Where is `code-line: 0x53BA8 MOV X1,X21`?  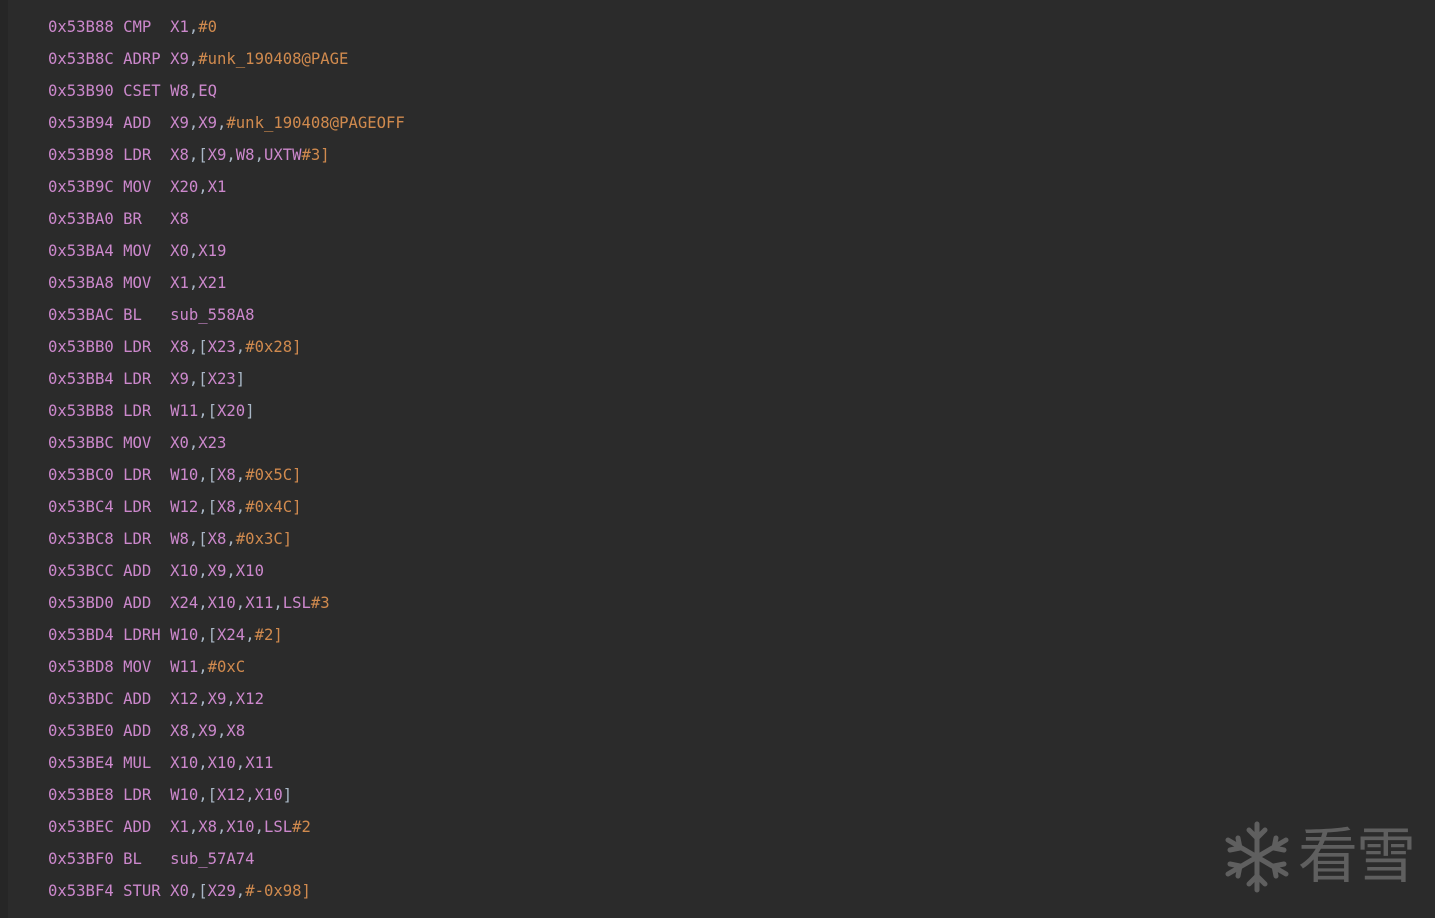
code-line: 0x53BA8 MOV X1,X21 is located at coordinates (226, 283).